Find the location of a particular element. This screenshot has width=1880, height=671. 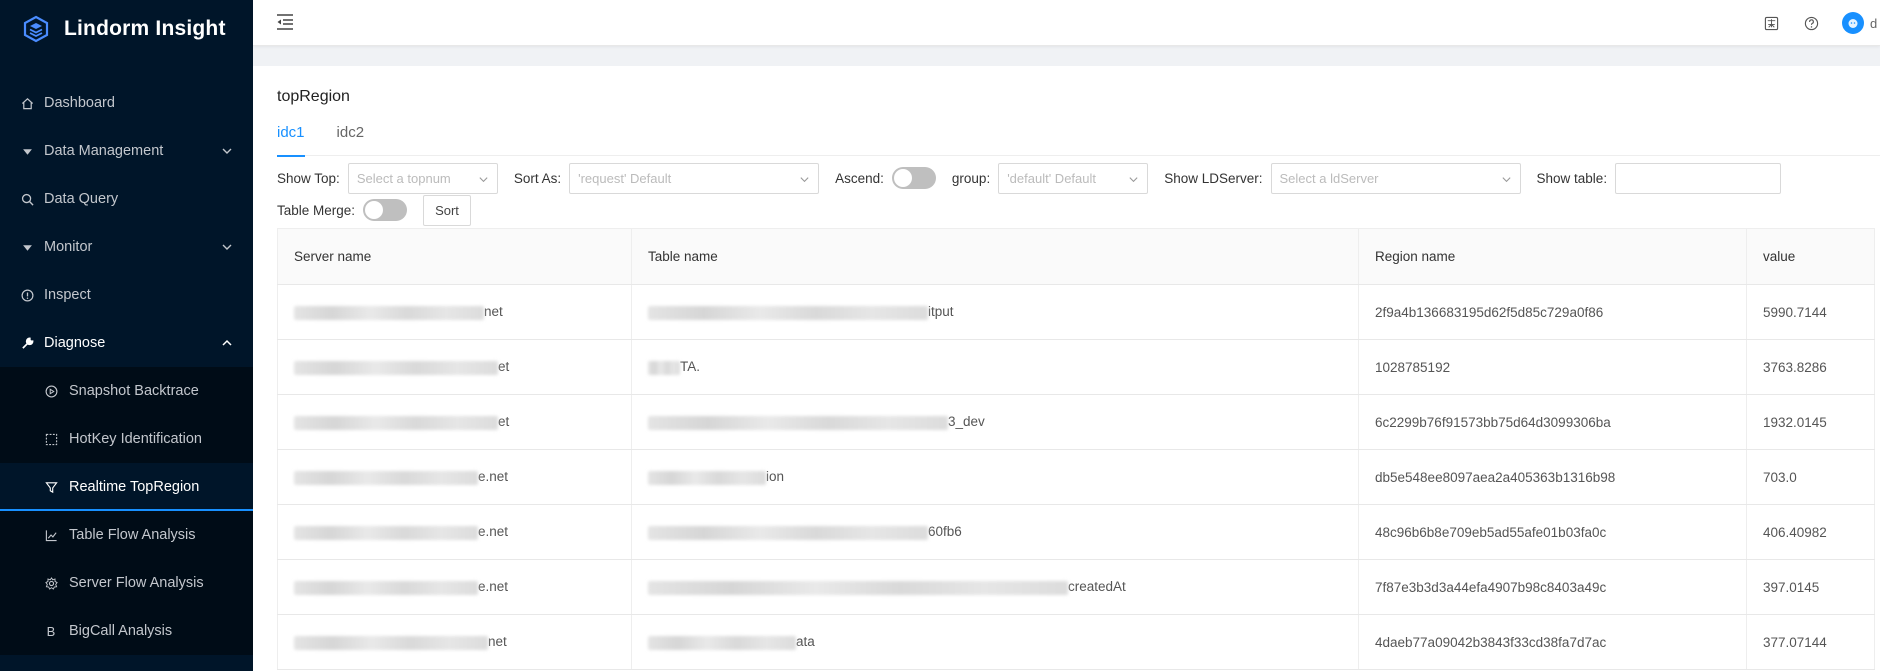

help-icon is located at coordinates (1811, 23).